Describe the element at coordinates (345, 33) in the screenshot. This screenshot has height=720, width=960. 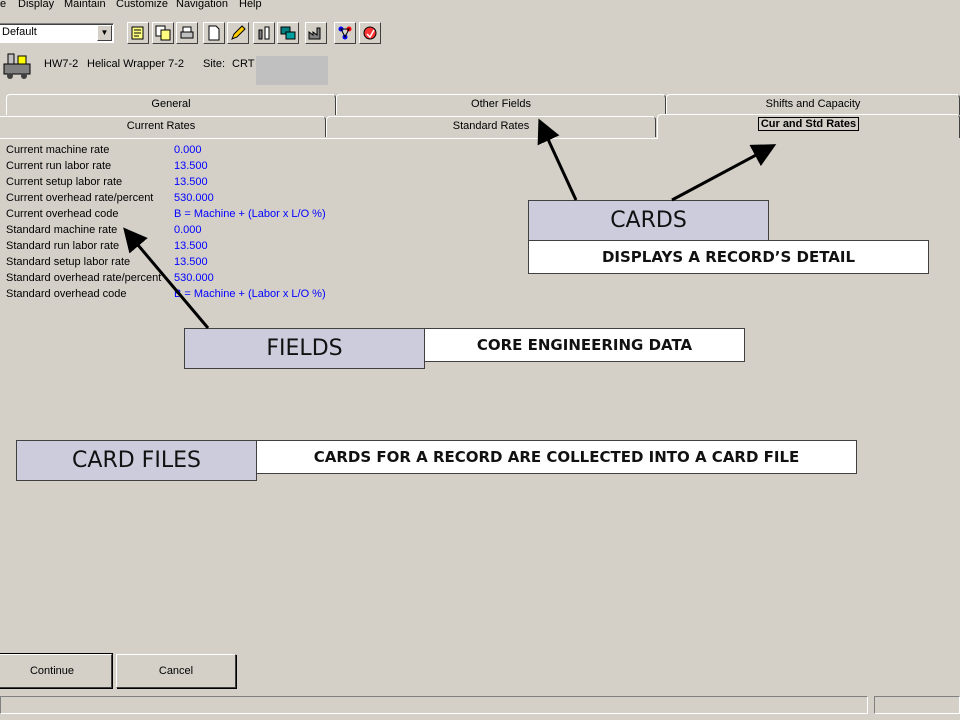
I see `network-icon` at that location.